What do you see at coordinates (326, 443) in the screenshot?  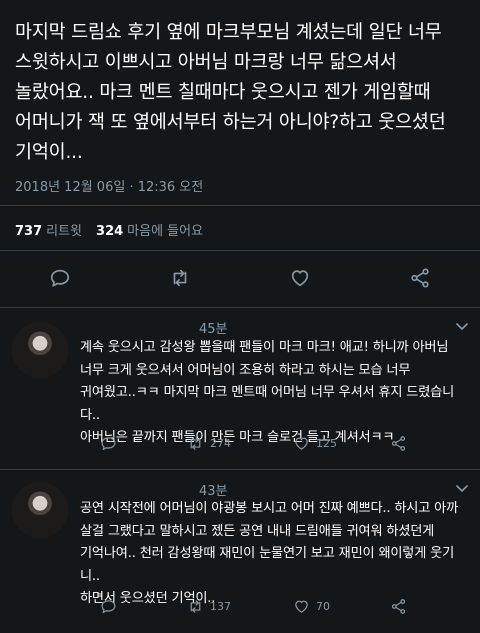 I see `like-count: 125` at bounding box center [326, 443].